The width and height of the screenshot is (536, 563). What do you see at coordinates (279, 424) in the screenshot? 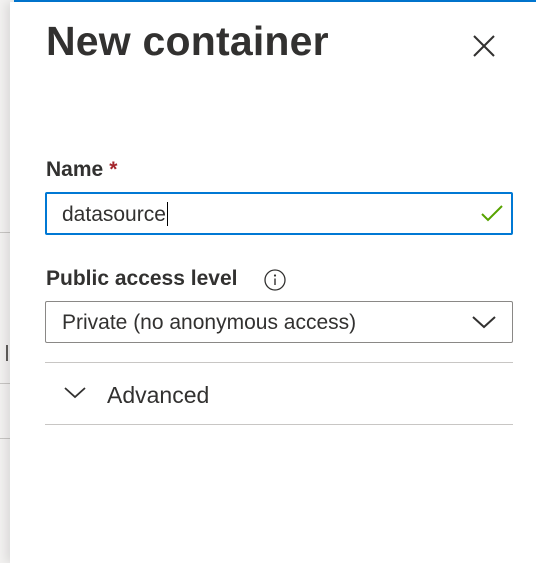
I see `advanced-divider-bottom` at bounding box center [279, 424].